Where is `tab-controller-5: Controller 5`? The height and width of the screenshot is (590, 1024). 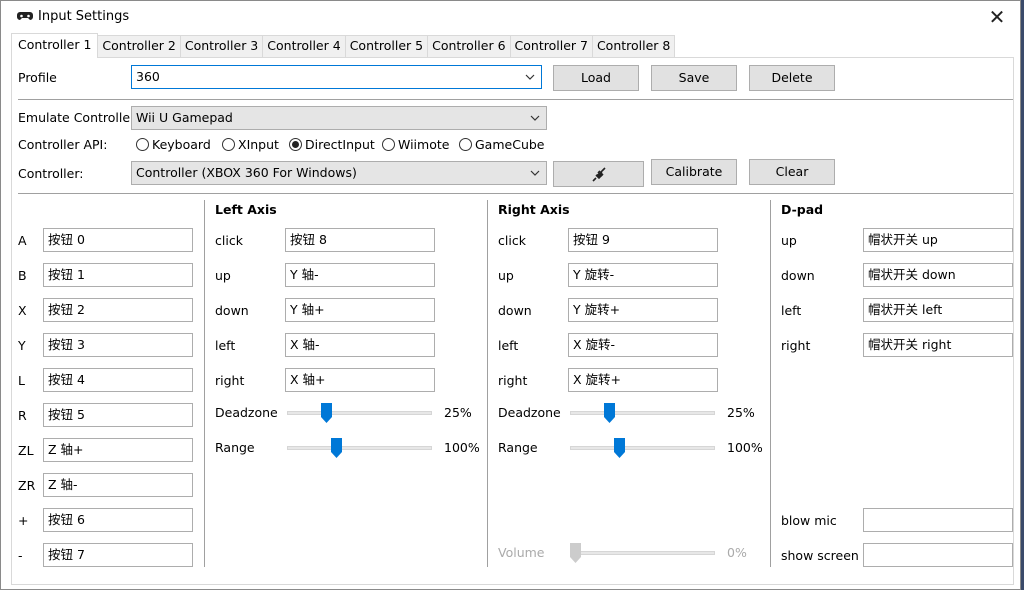 tab-controller-5: Controller 5 is located at coordinates (386, 46).